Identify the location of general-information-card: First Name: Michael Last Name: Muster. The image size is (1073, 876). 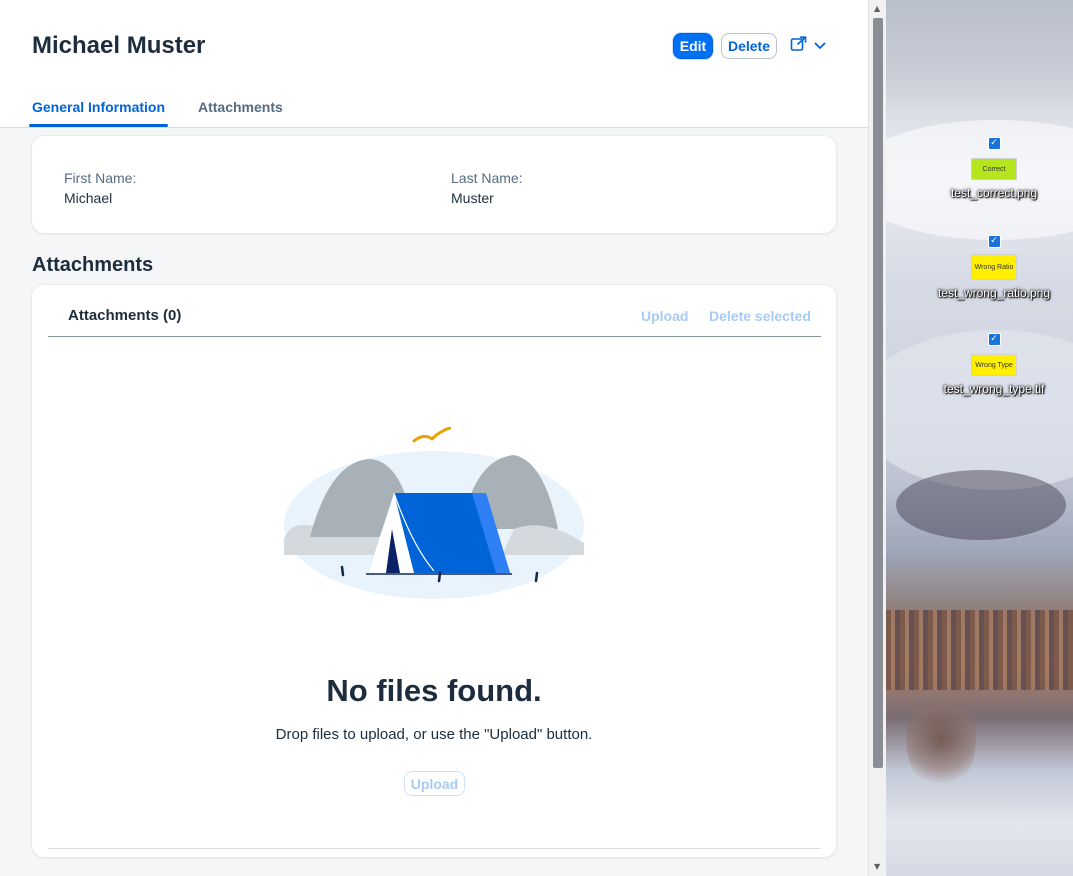
(434, 184).